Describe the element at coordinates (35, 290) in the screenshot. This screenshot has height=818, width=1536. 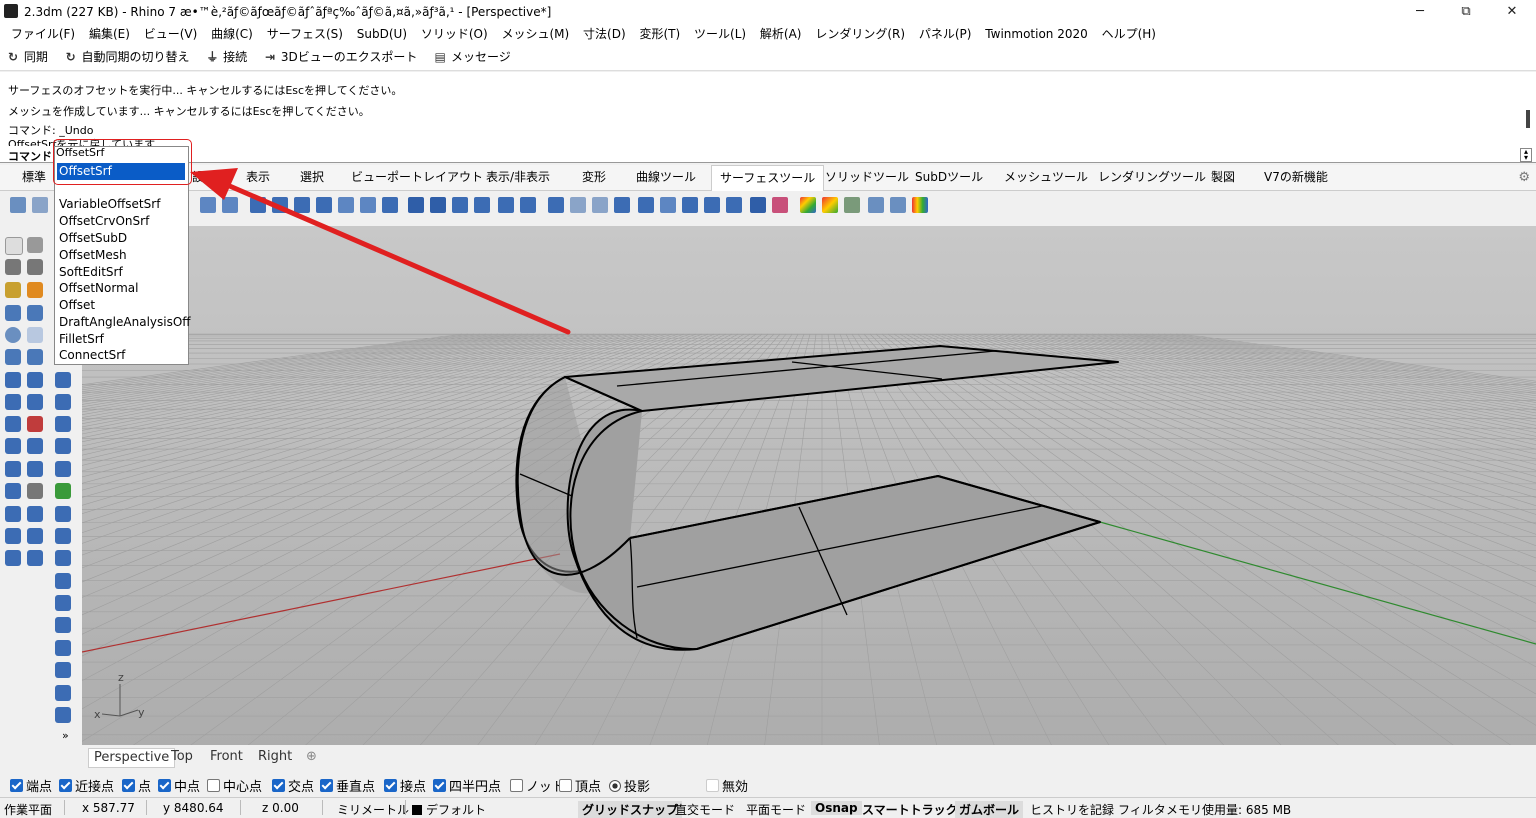
I see `interp-curve-icon` at that location.